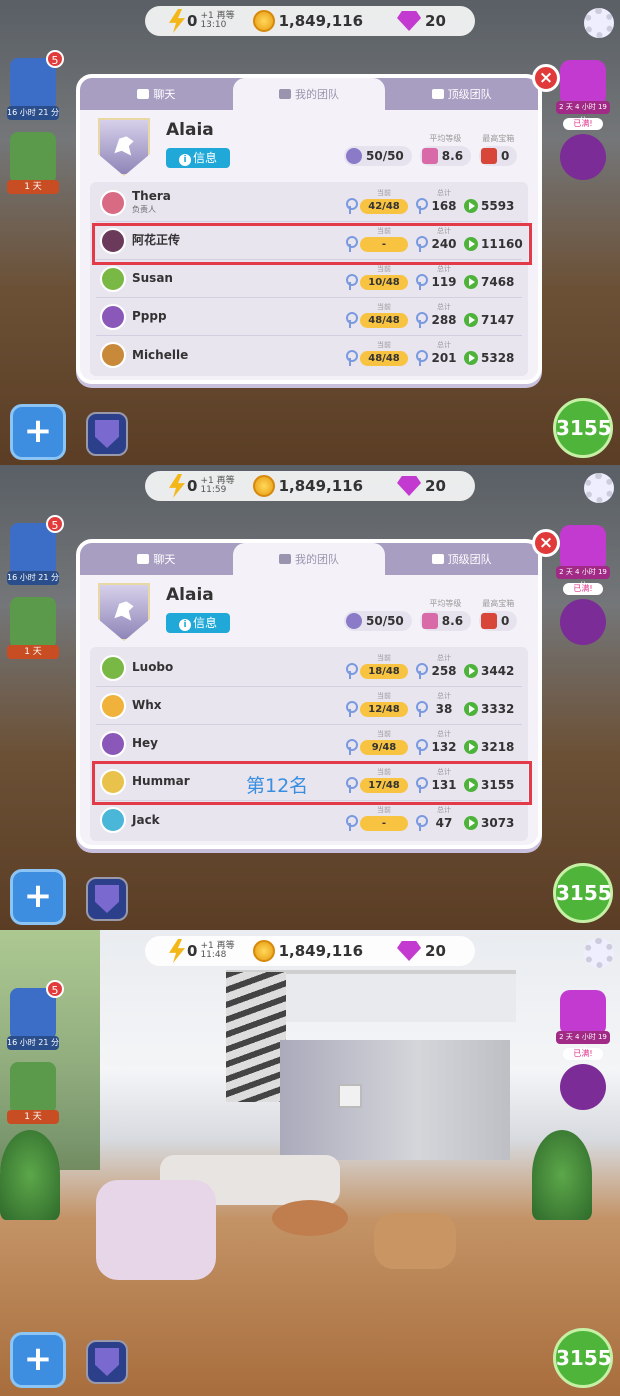  I want to click on total-keys: 总计 119, so click(444, 277).